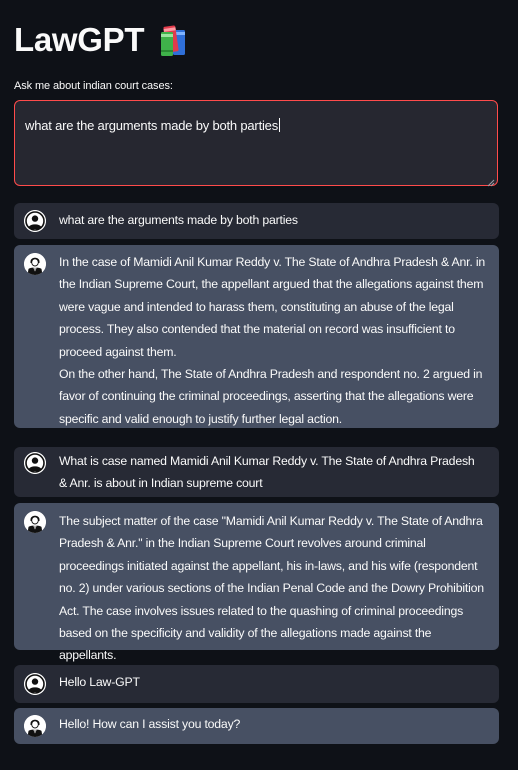 The image size is (518, 770). I want to click on chat-message-user: Hello Law-GPT, so click(256, 684).